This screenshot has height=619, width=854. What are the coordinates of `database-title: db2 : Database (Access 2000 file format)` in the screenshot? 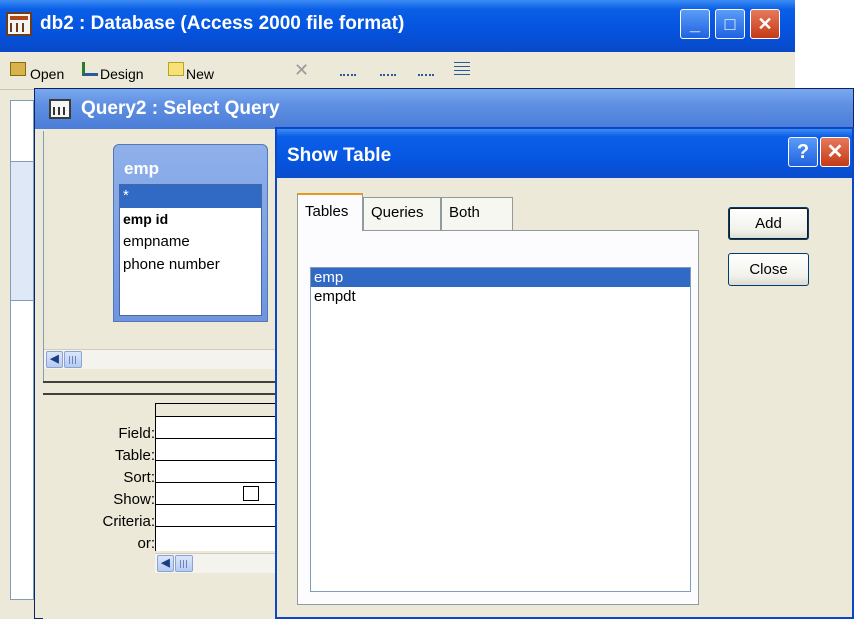 It's located at (222, 23).